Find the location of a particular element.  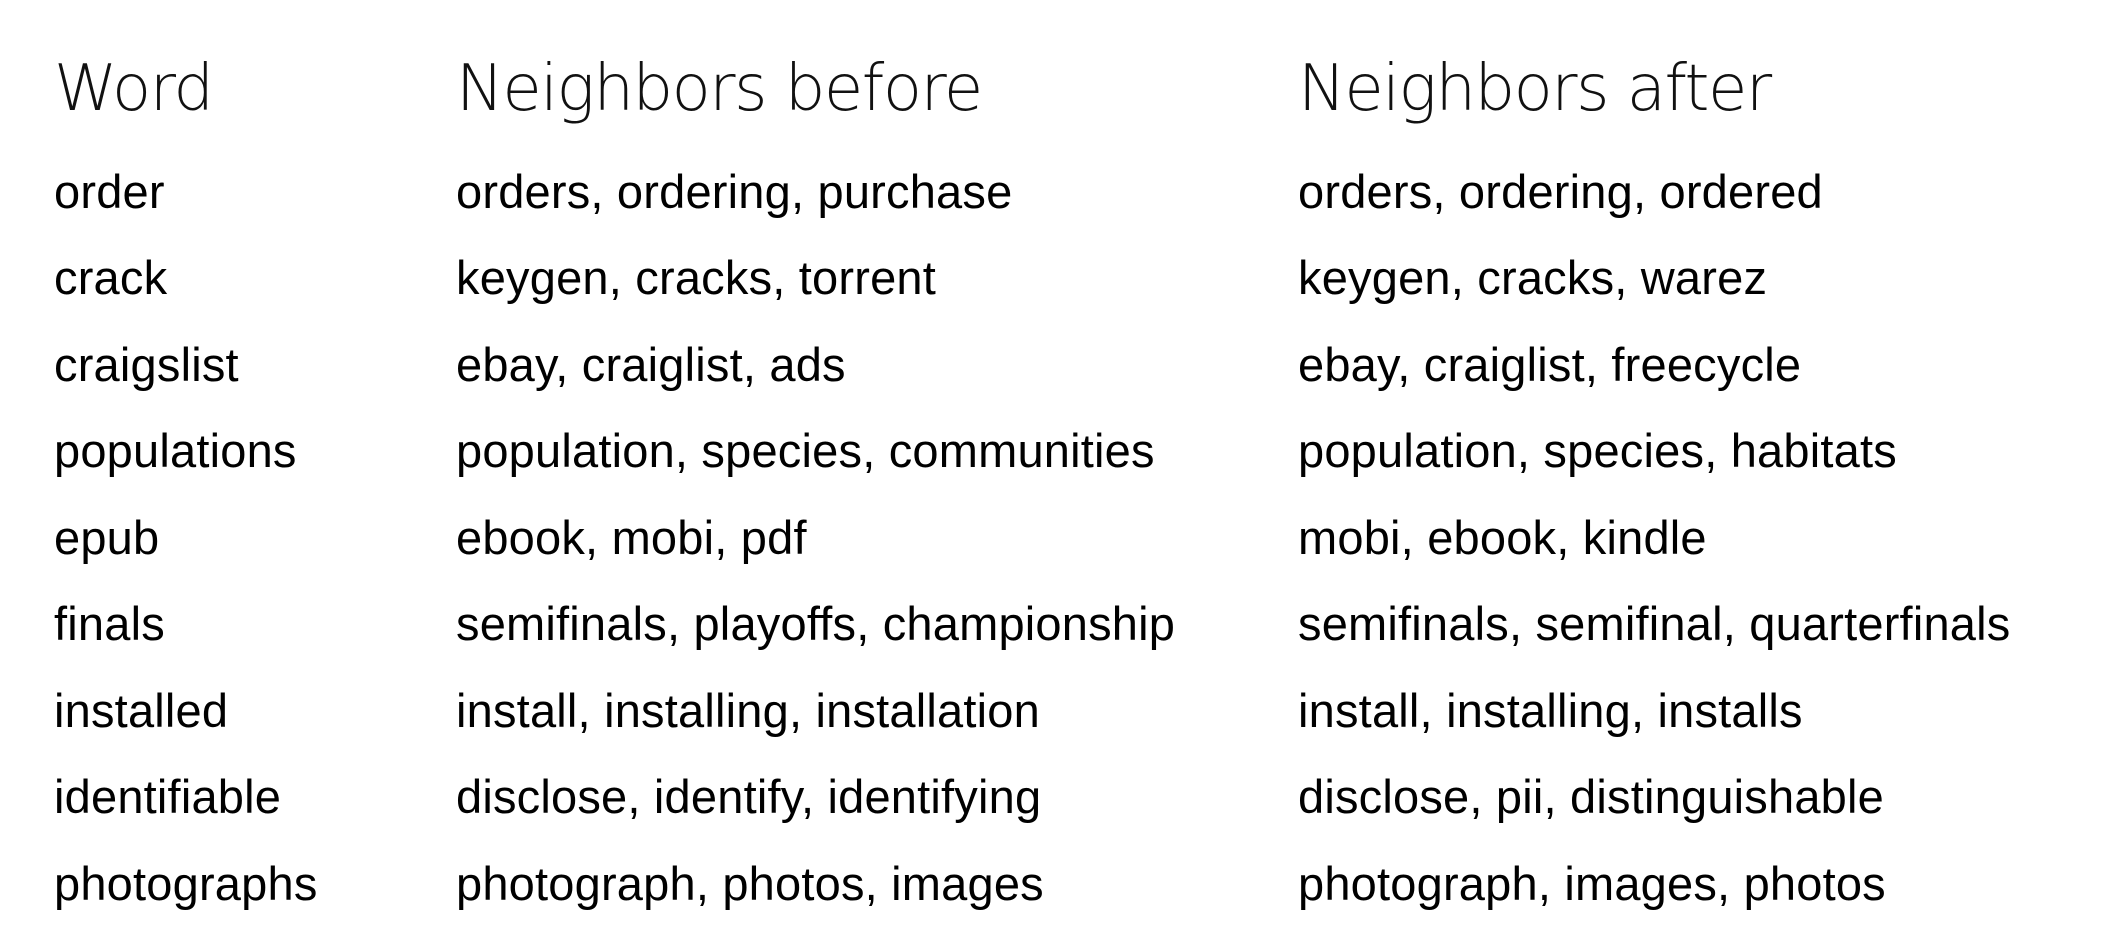

cell-neighbors-after: disclose, pii, distinguishable is located at coordinates (1591, 797).